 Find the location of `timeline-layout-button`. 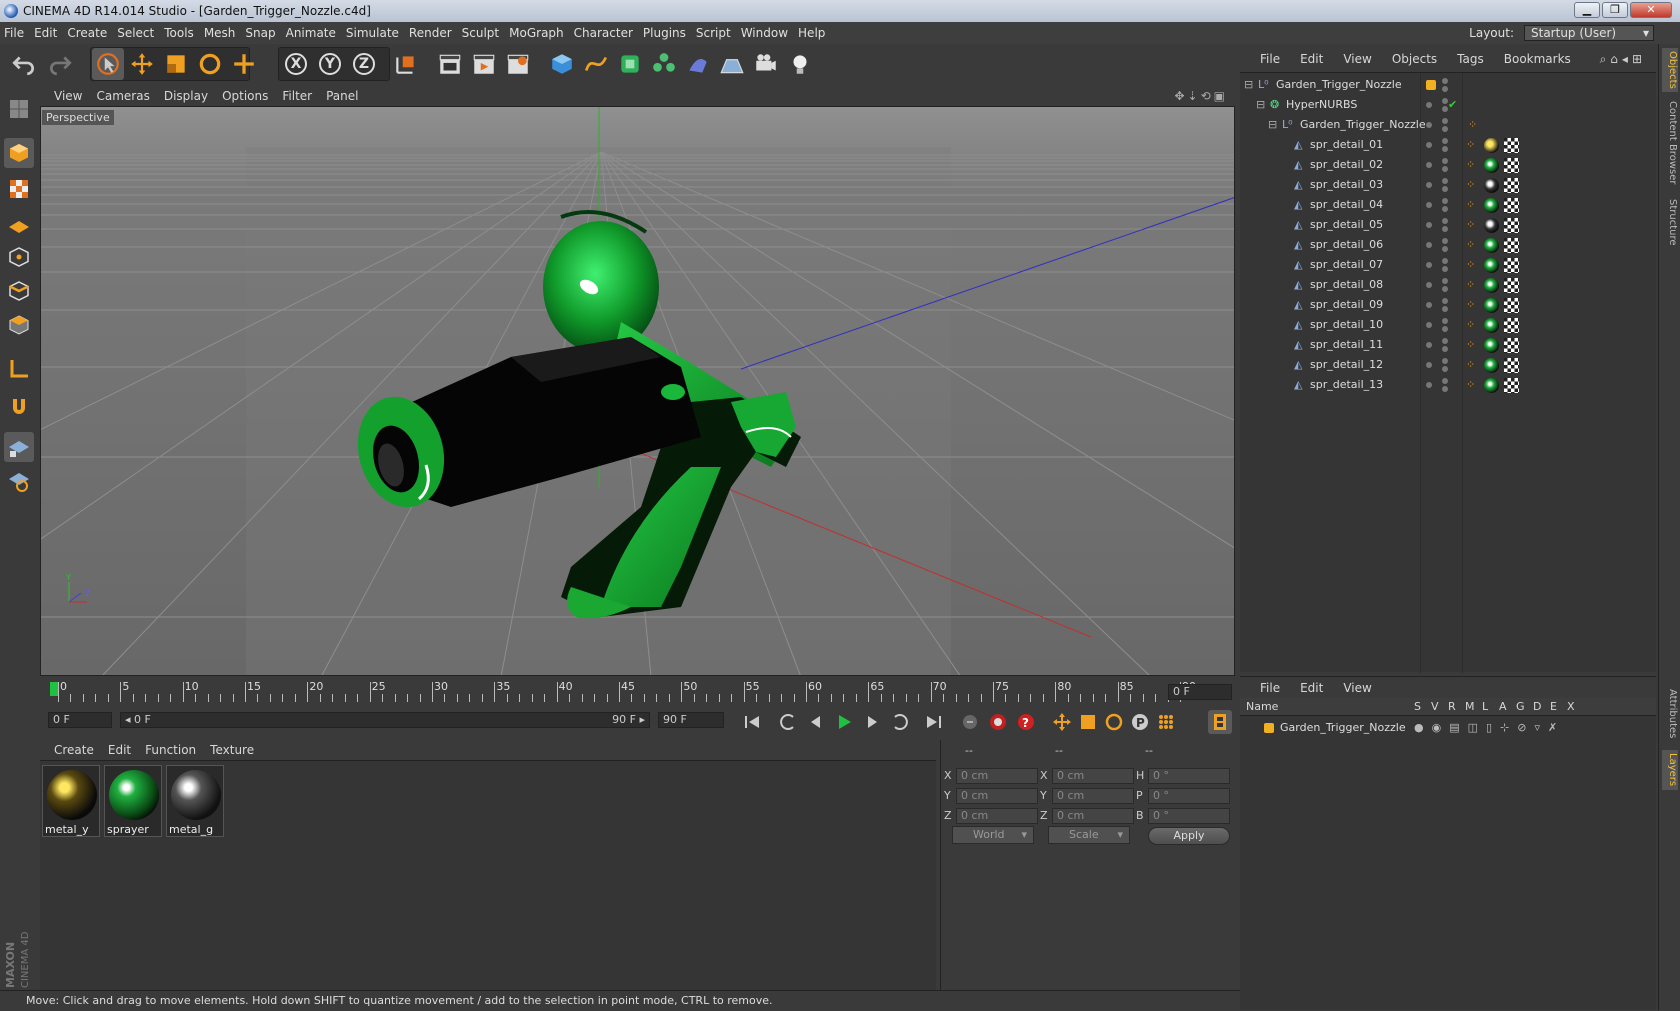

timeline-layout-button is located at coordinates (1220, 722).